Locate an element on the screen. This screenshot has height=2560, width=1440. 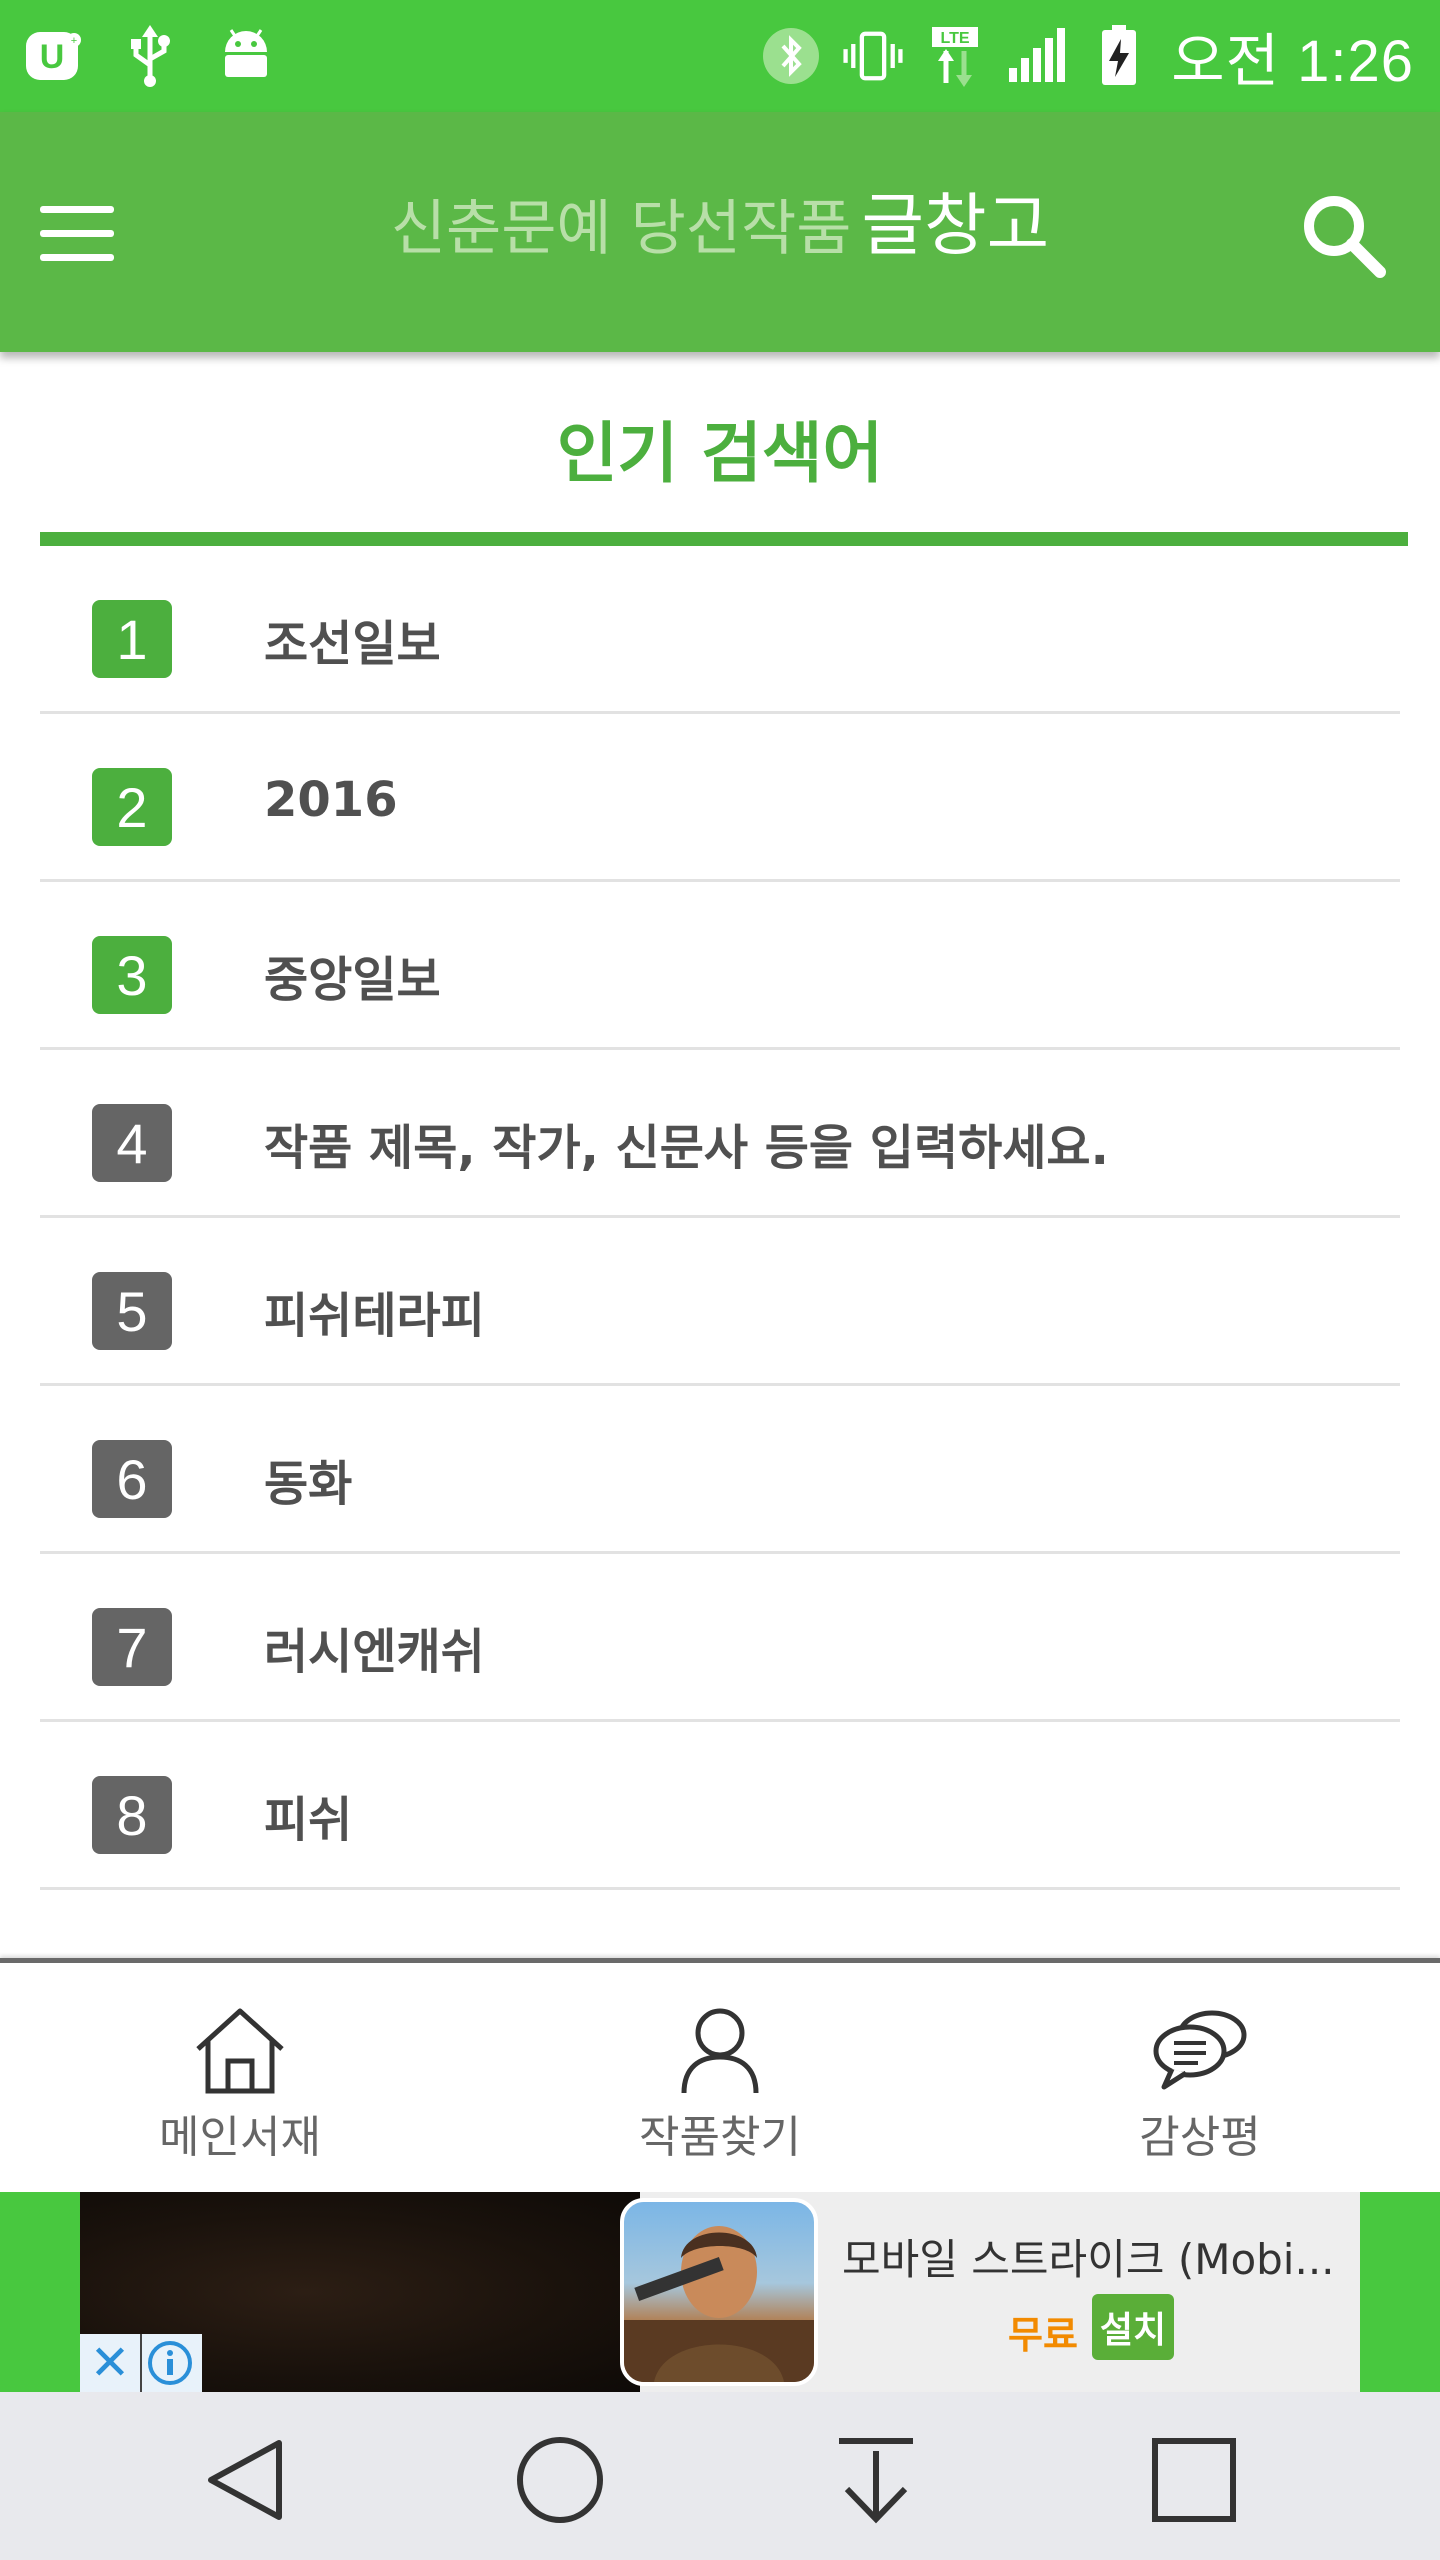
signal-icon is located at coordinates (1037, 56).